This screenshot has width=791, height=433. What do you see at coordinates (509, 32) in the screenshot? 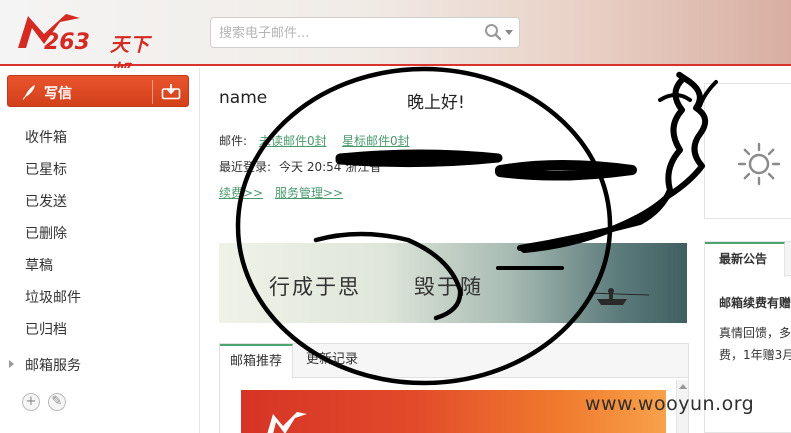
I see `search-dropdown-icon` at bounding box center [509, 32].